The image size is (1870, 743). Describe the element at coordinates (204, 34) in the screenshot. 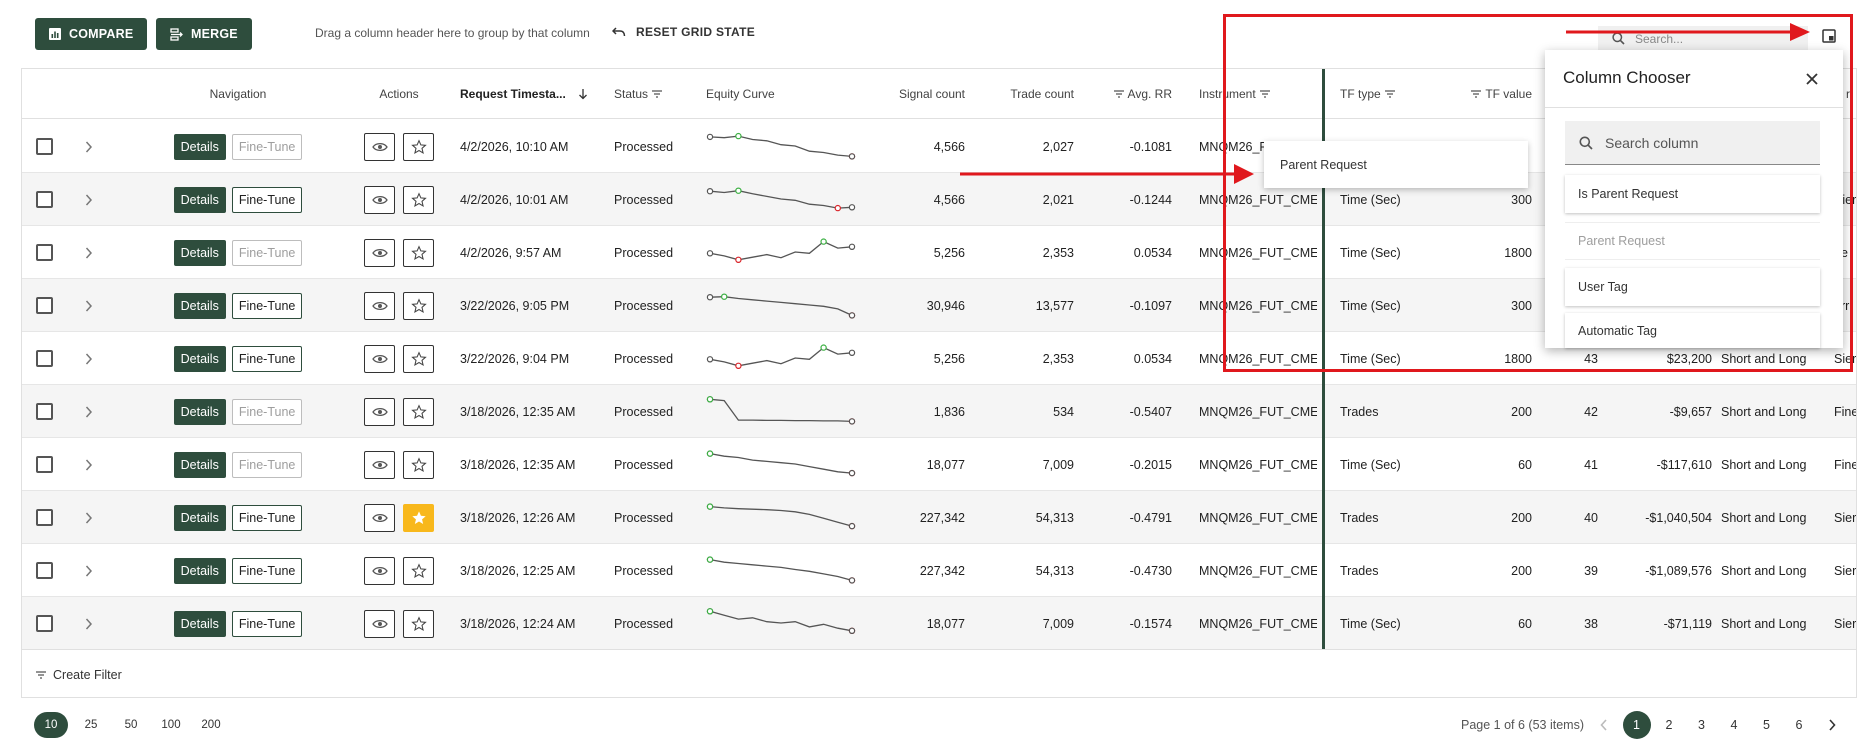

I see `merge-button: MERGE` at that location.